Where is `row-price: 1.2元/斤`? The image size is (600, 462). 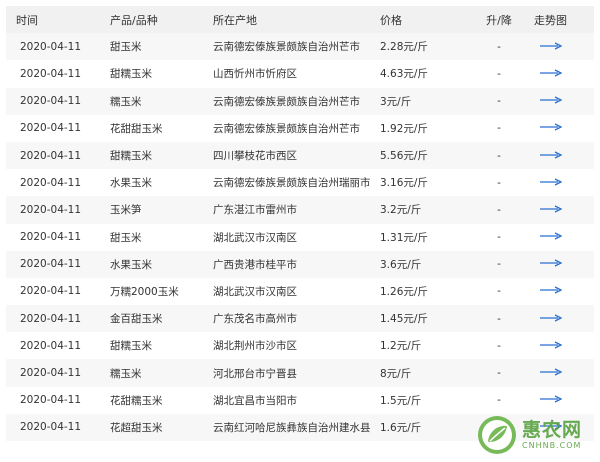 row-price: 1.2元/斤 is located at coordinates (401, 346).